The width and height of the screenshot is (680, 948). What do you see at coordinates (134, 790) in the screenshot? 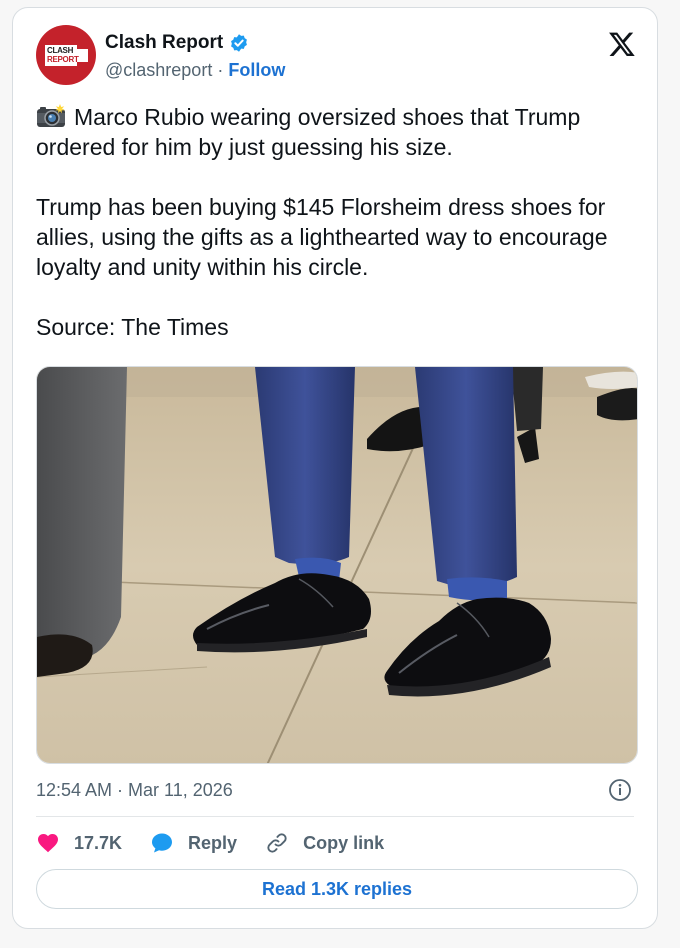
I see `tweet-timestamp: 12:54 AM · Mar 11, 2026` at bounding box center [134, 790].